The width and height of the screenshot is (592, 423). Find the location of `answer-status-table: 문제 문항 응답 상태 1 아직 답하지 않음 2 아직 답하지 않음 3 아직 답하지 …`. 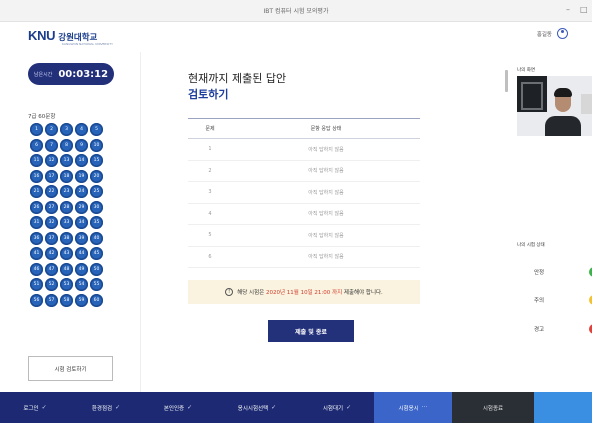

answer-status-table: 문제 문항 응답 상태 1 아직 답하지 않음 2 아직 답하지 않음 3 아직 답하지 … is located at coordinates (304, 193).